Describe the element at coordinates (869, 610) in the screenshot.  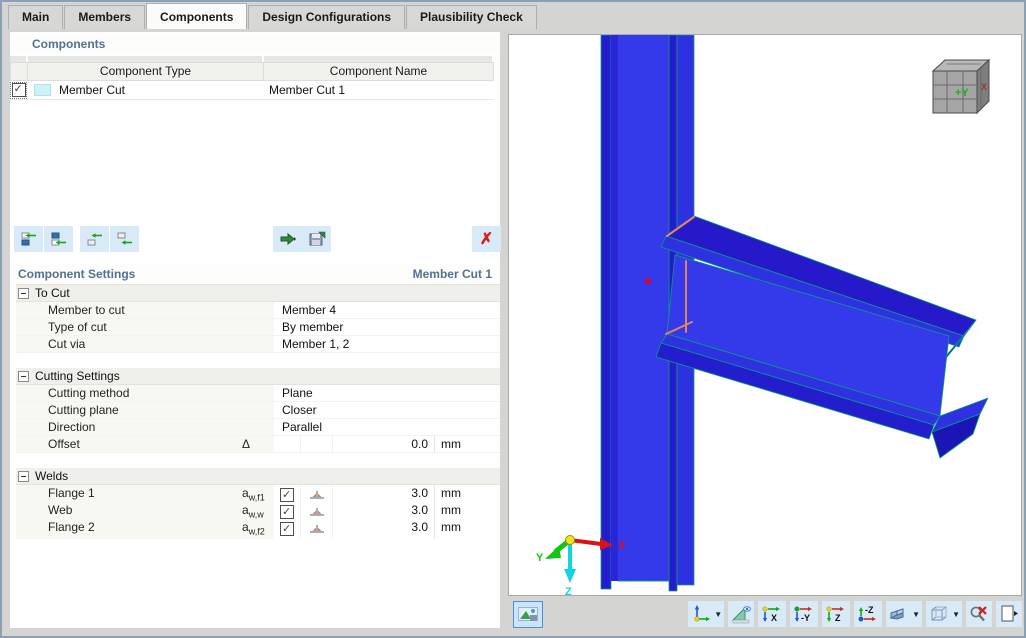
I see `svg-text: -Z` at that location.